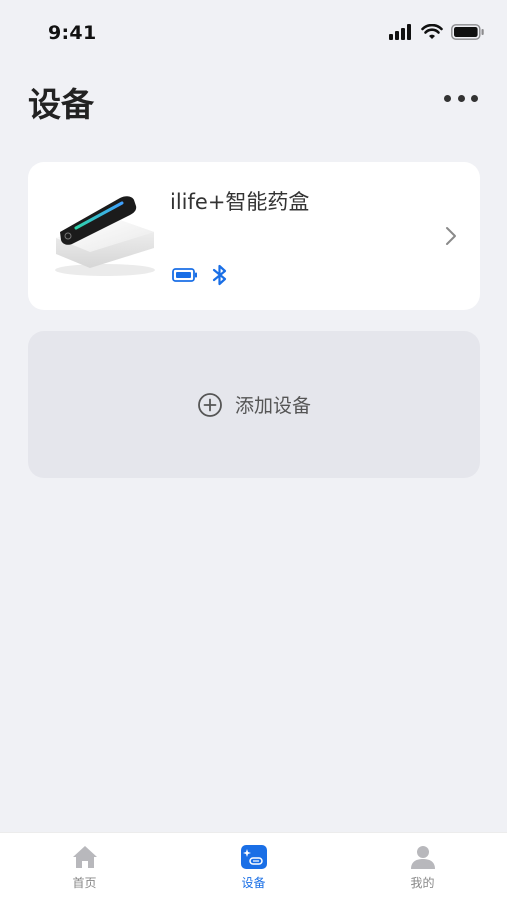  I want to click on wifi-icon, so click(432, 31).